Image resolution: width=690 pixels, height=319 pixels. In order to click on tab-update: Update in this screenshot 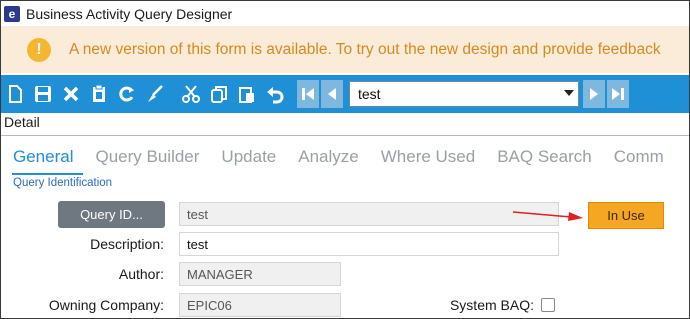, I will do `click(248, 157)`.